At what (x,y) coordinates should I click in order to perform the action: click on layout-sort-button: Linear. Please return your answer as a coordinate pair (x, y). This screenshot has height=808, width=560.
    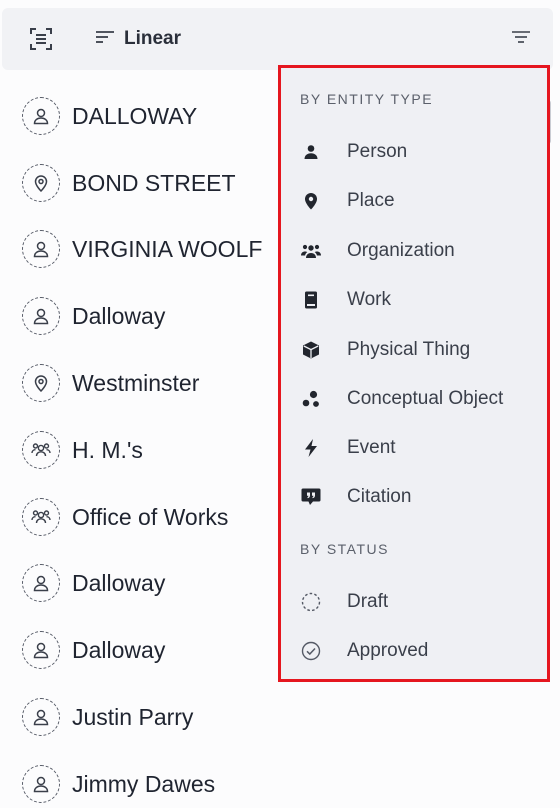
    Looking at the image, I should click on (138, 39).